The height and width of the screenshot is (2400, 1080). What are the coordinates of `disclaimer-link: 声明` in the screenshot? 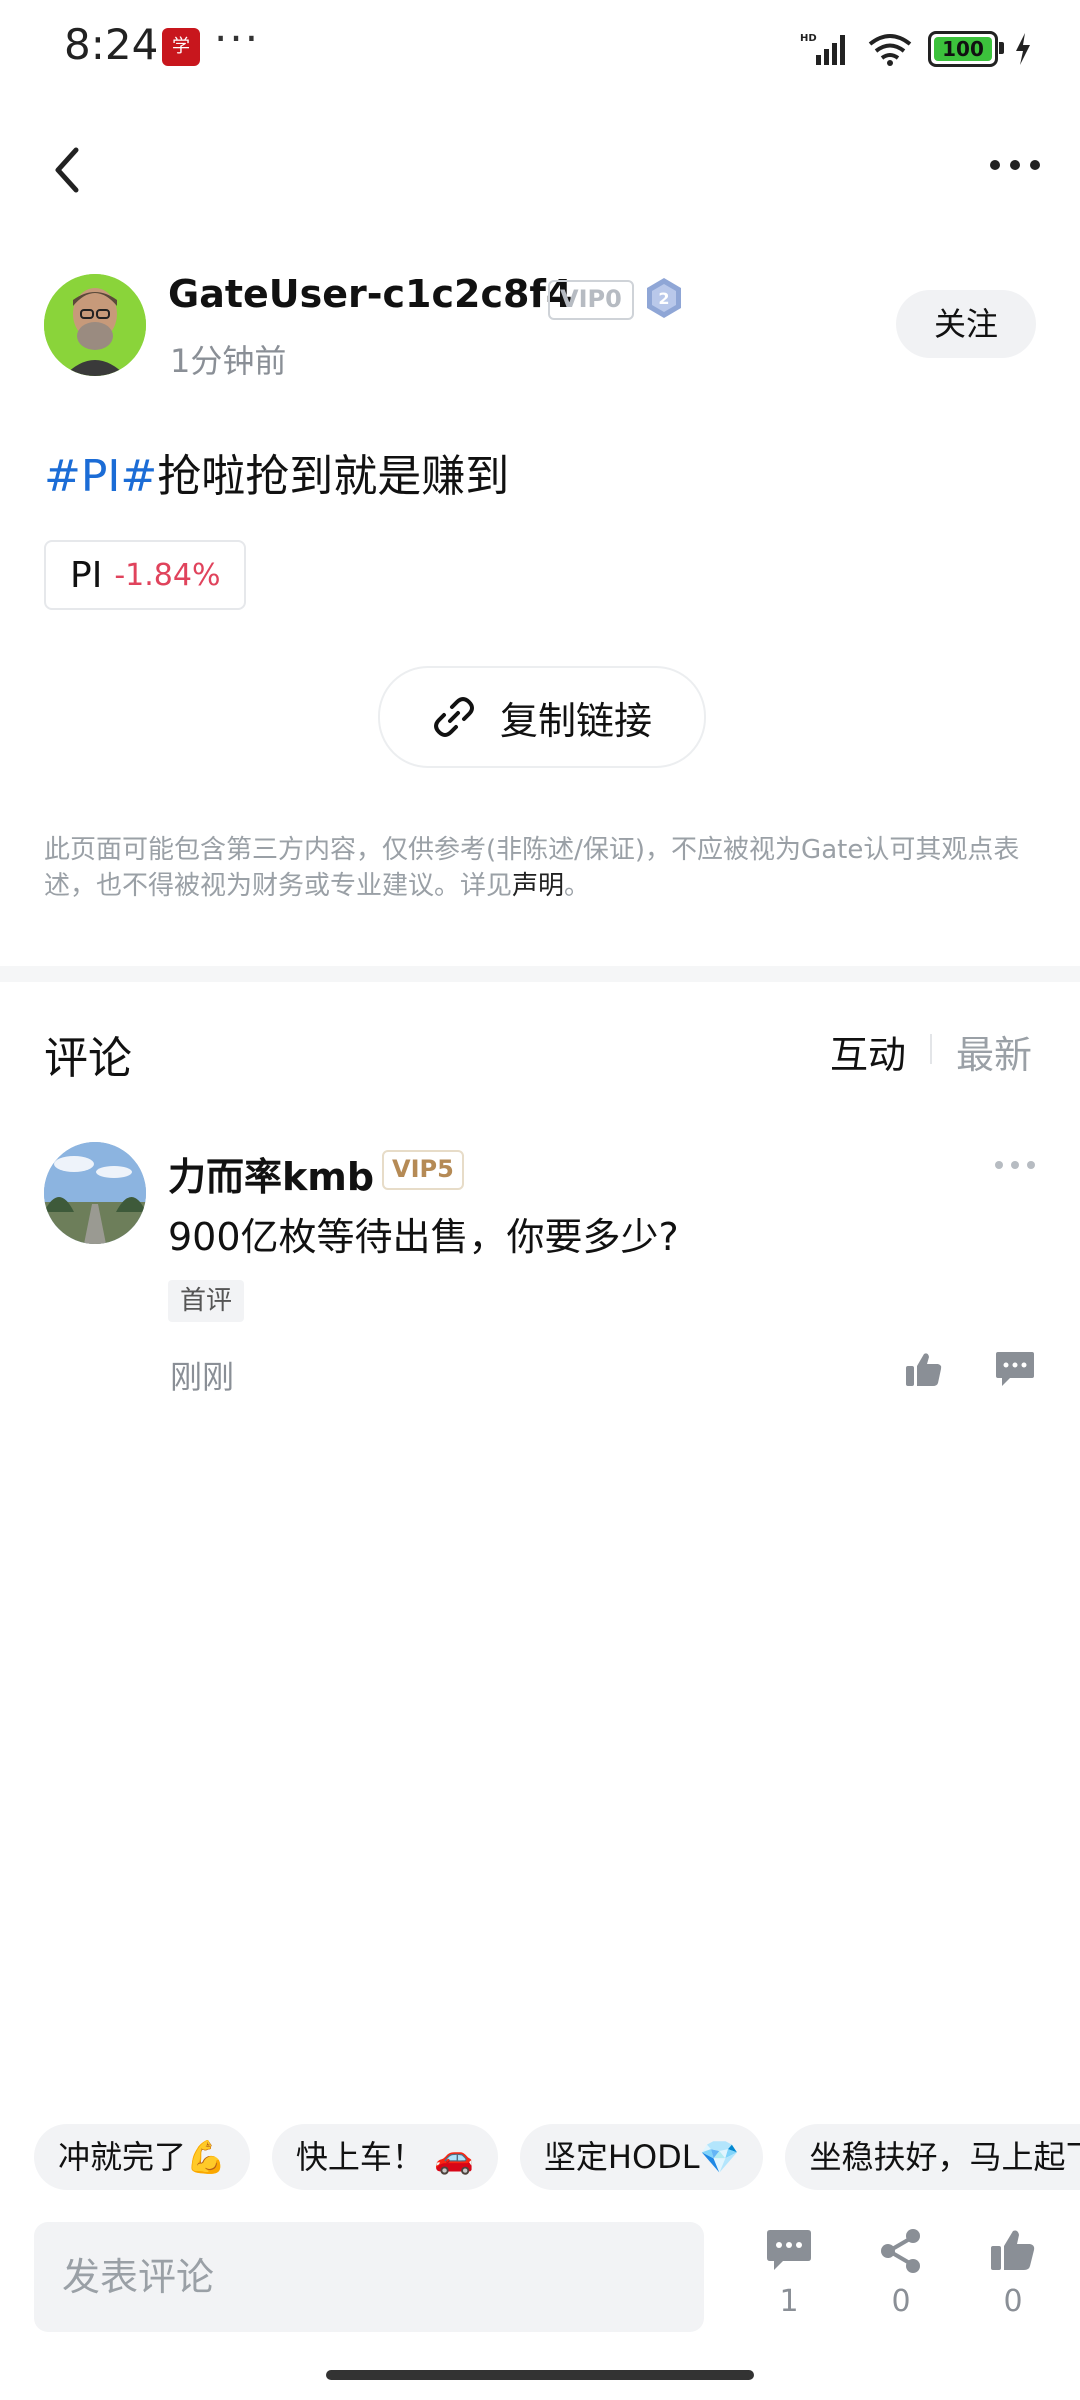 It's located at (538, 886).